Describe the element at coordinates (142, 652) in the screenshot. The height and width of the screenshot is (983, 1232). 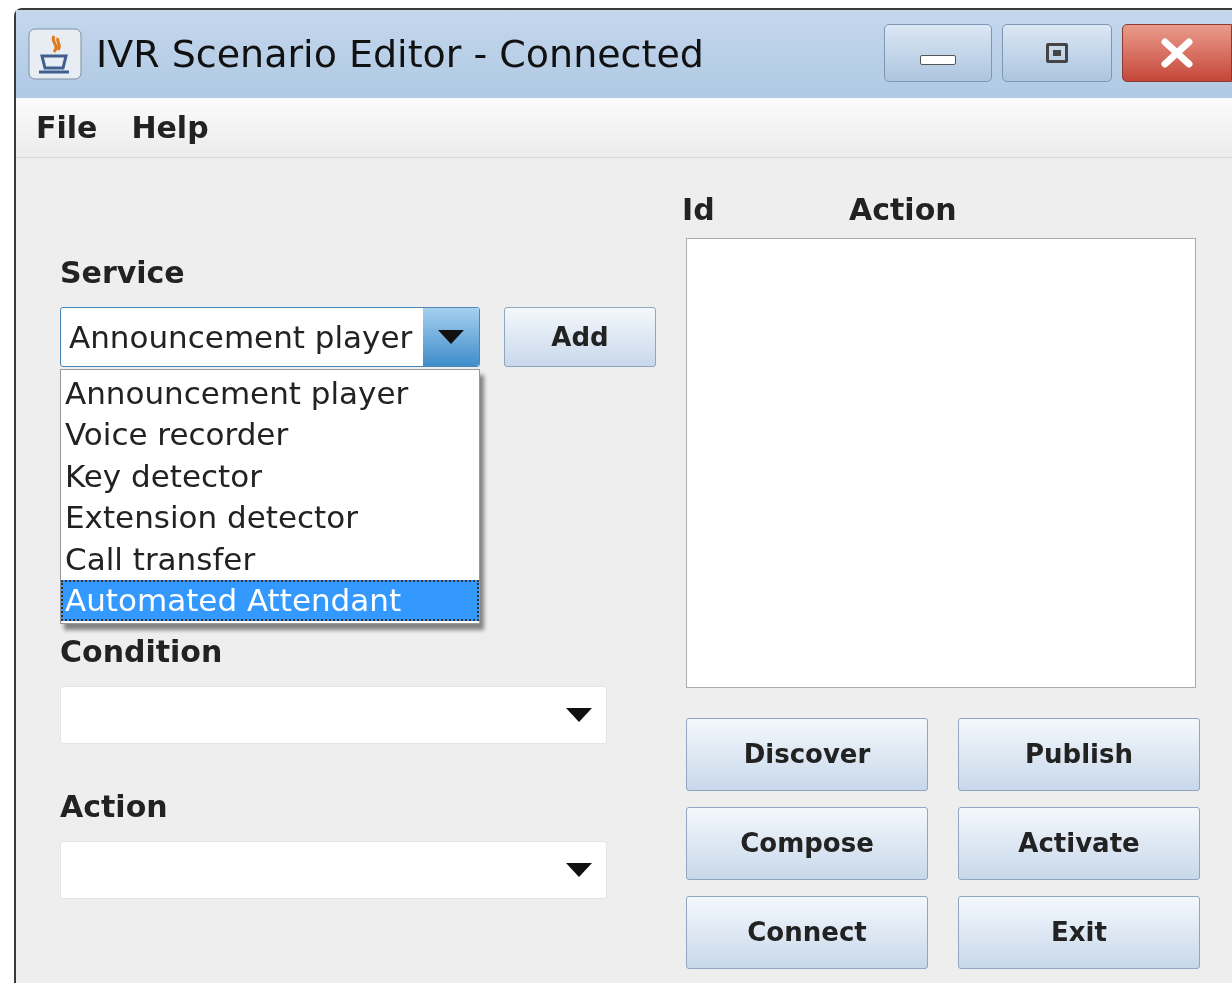
I see `field-label: Condition` at that location.